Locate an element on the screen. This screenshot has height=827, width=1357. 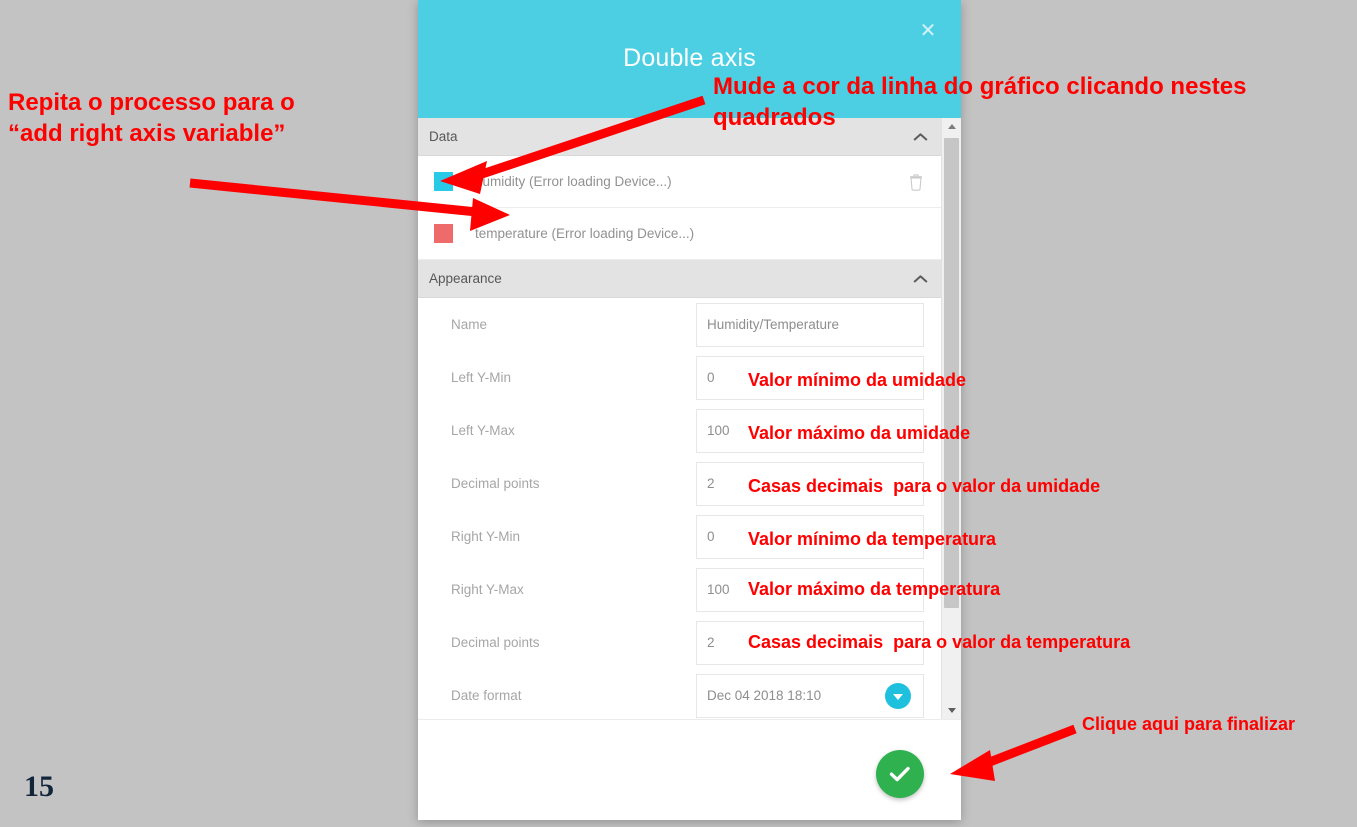
name-input: Humidity/Temperature is located at coordinates (810, 324).